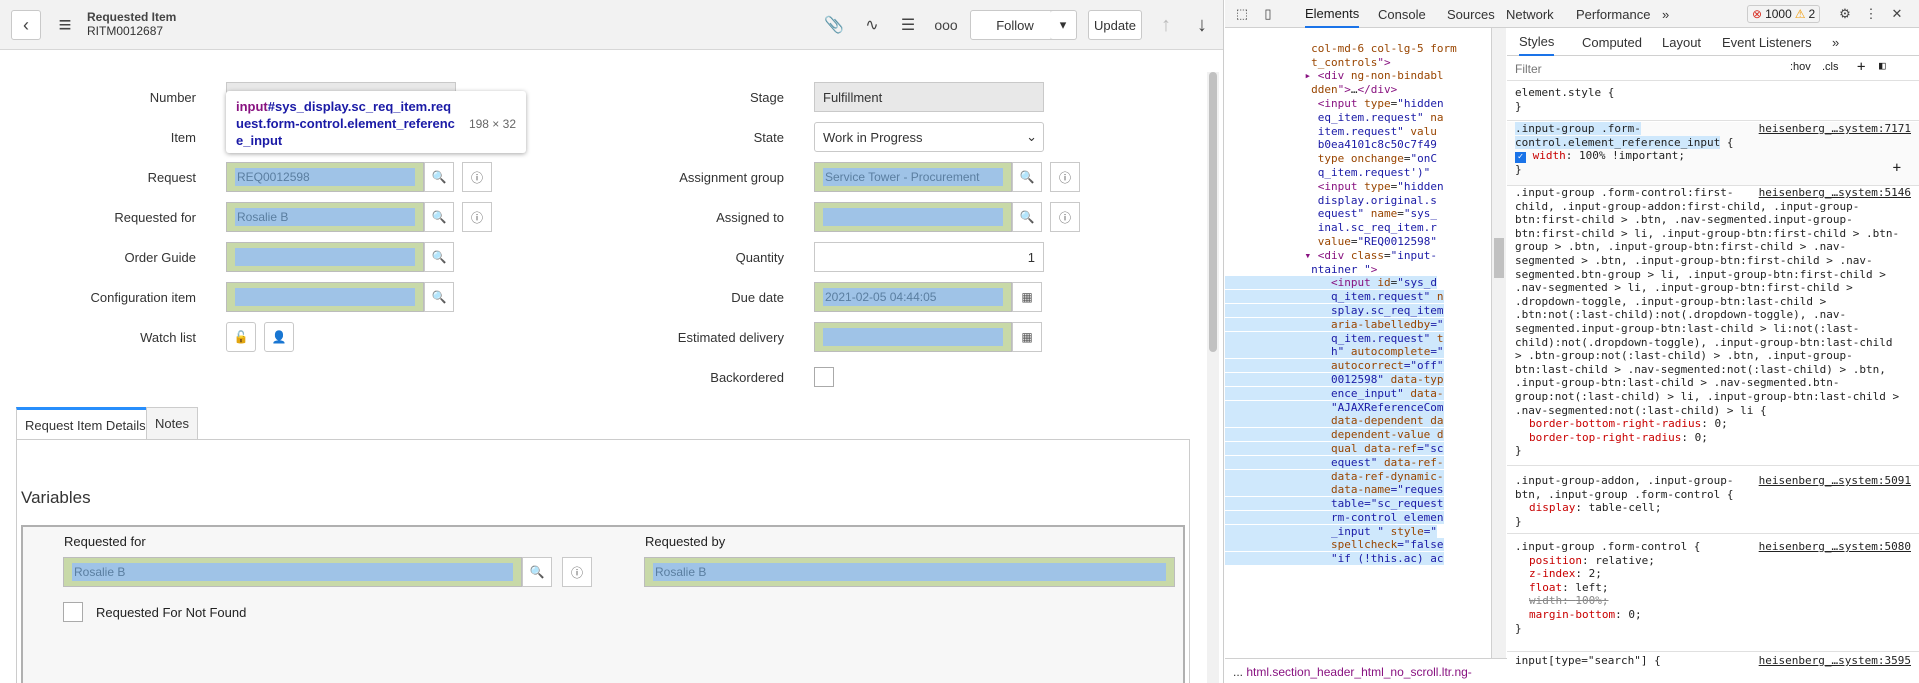  I want to click on tab-performance: Performance, so click(1613, 14).